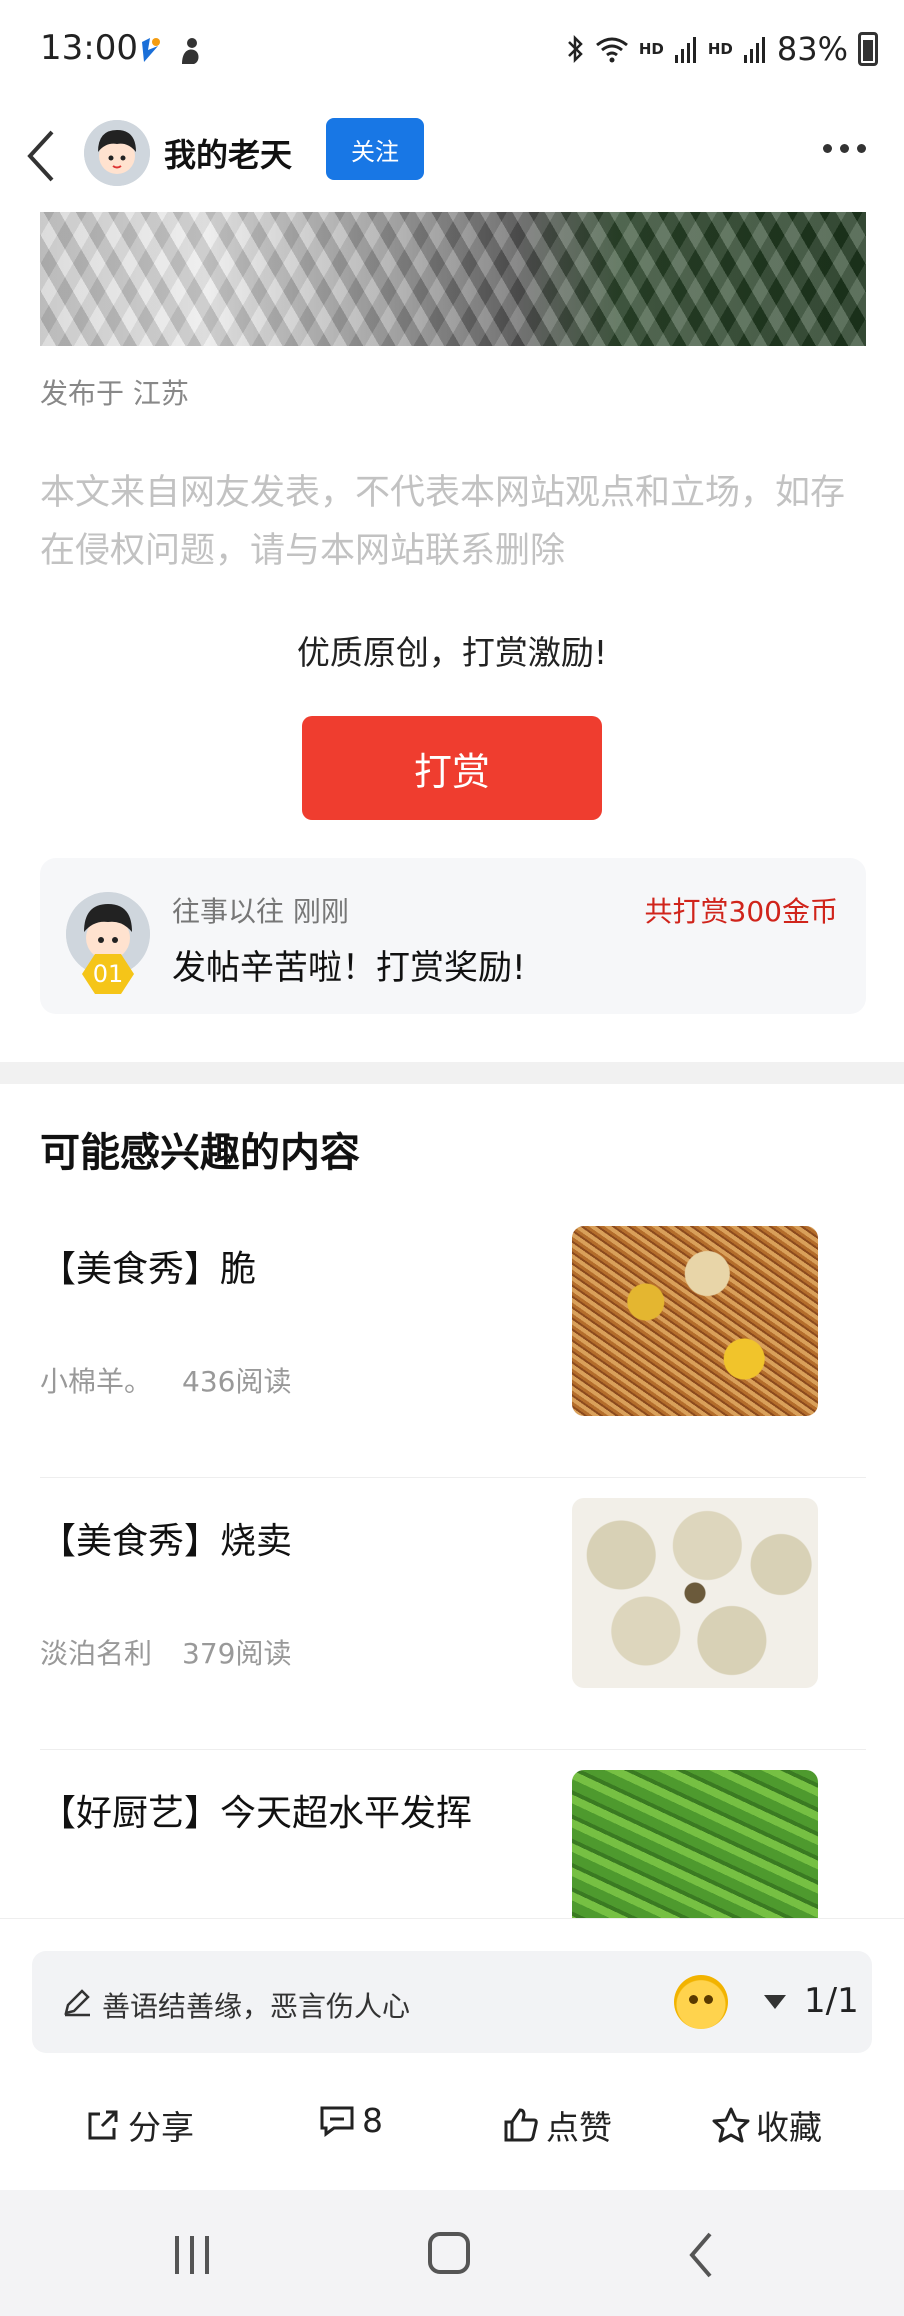 This screenshot has height=2316, width=904. I want to click on reward-card: 01 往事以往 刚刚 共打赏300金币 发帖辛苦啦！打赏奖励!, so click(453, 936).